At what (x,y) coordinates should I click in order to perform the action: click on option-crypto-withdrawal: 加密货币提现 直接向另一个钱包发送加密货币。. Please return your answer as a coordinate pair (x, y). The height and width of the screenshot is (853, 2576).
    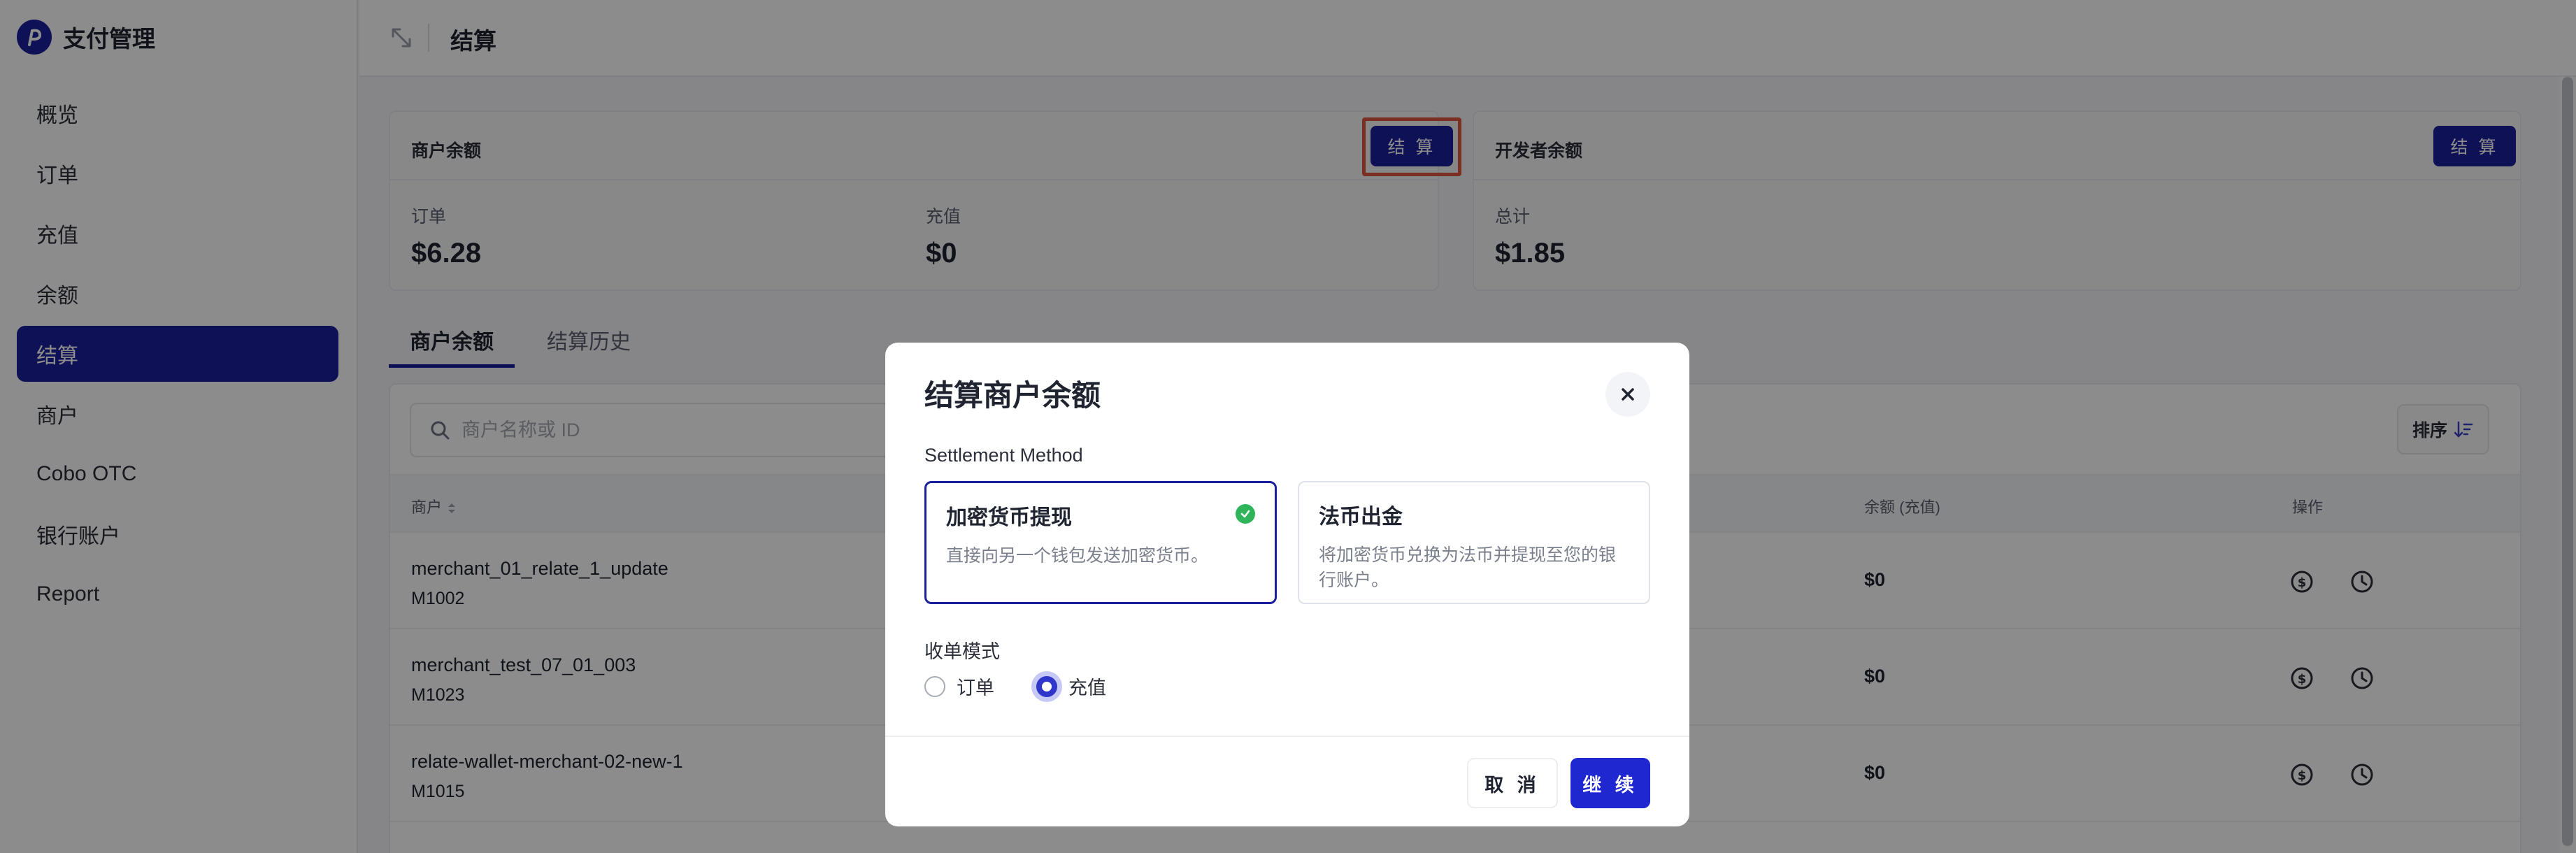
    Looking at the image, I should click on (1100, 542).